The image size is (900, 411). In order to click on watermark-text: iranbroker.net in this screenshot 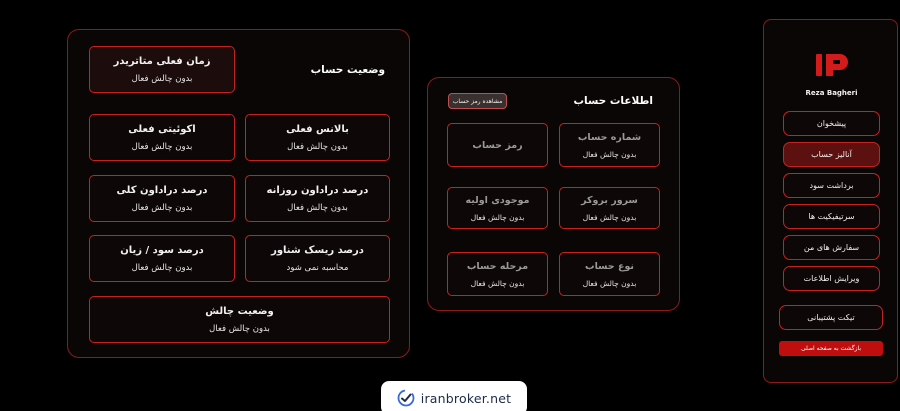, I will do `click(466, 398)`.